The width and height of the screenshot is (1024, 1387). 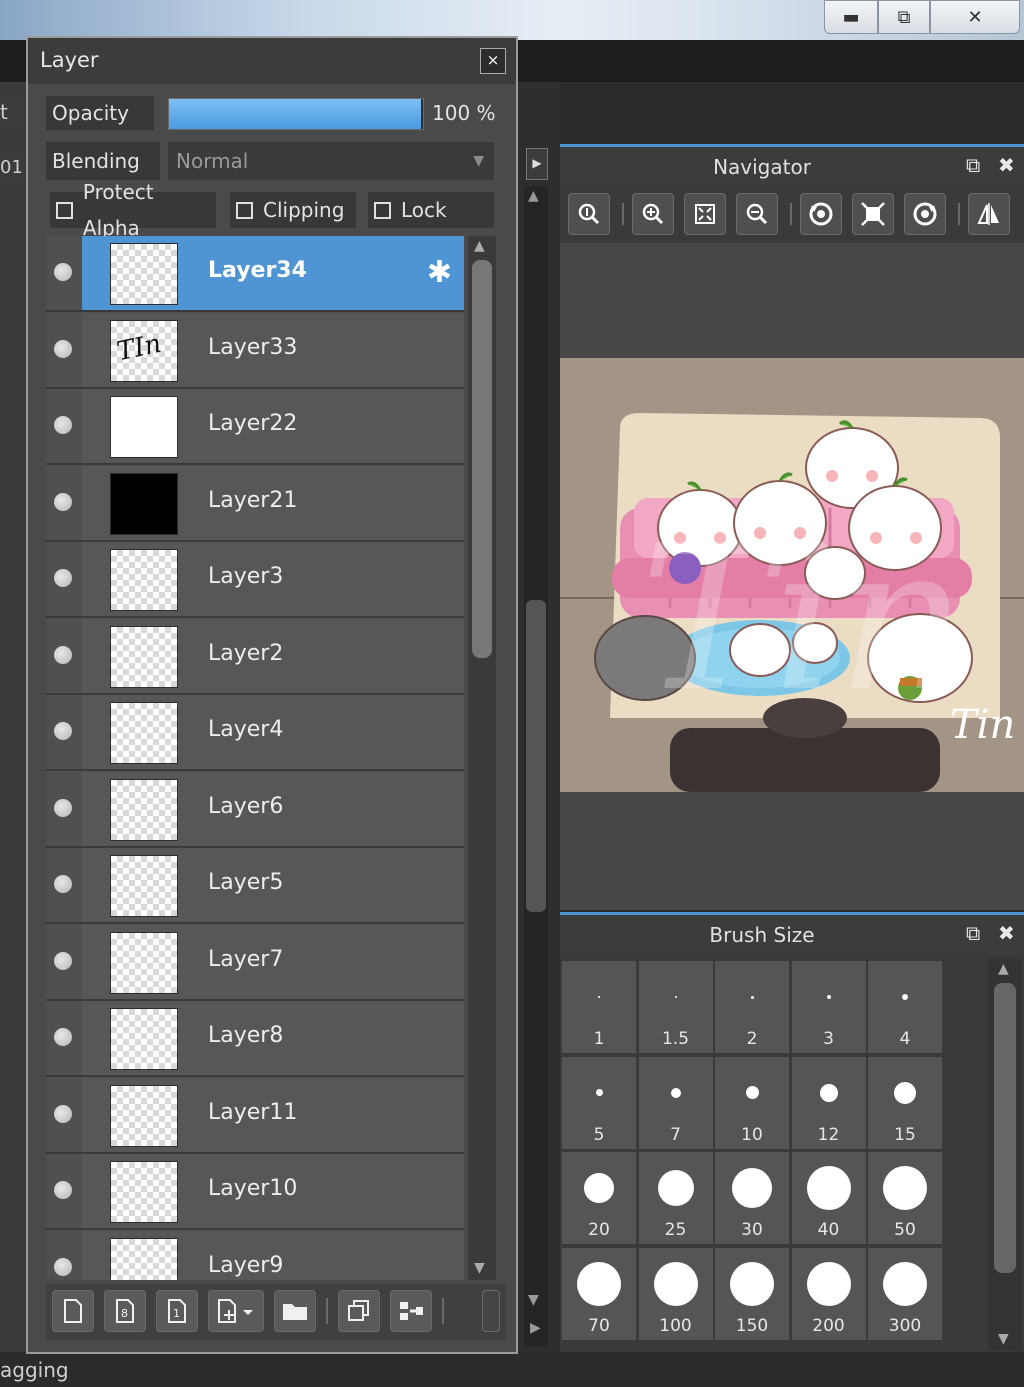 I want to click on brush-size-cell: 2, so click(x=752, y=1007).